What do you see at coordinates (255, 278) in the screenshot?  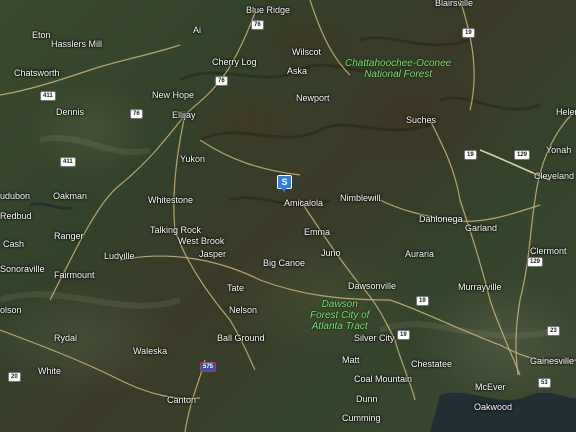 I see `road-hwy53` at bounding box center [255, 278].